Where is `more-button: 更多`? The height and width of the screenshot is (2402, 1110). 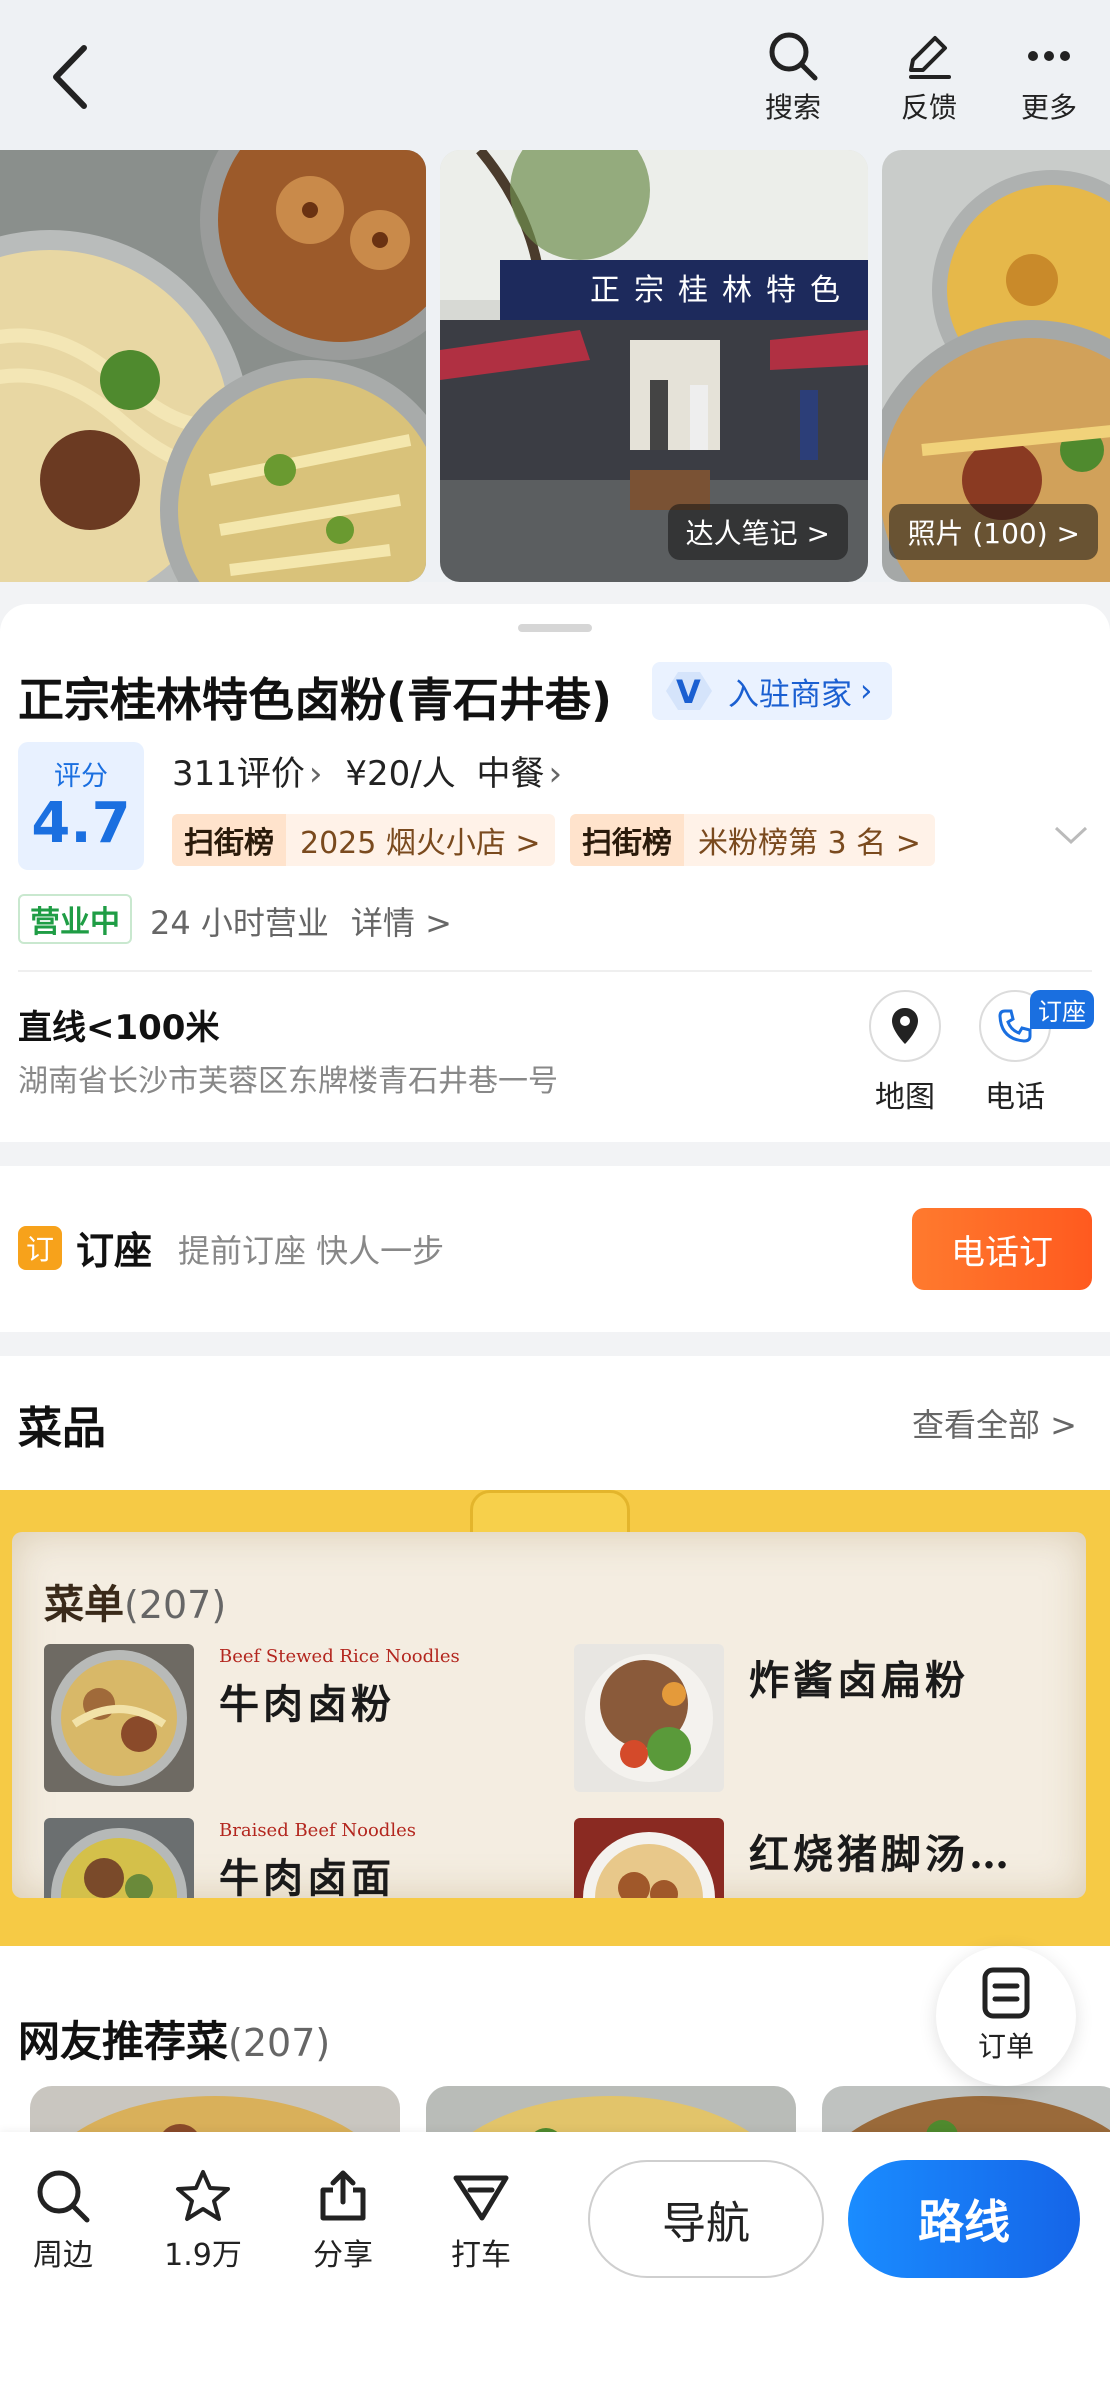
more-button: 更多 is located at coordinates (1049, 80).